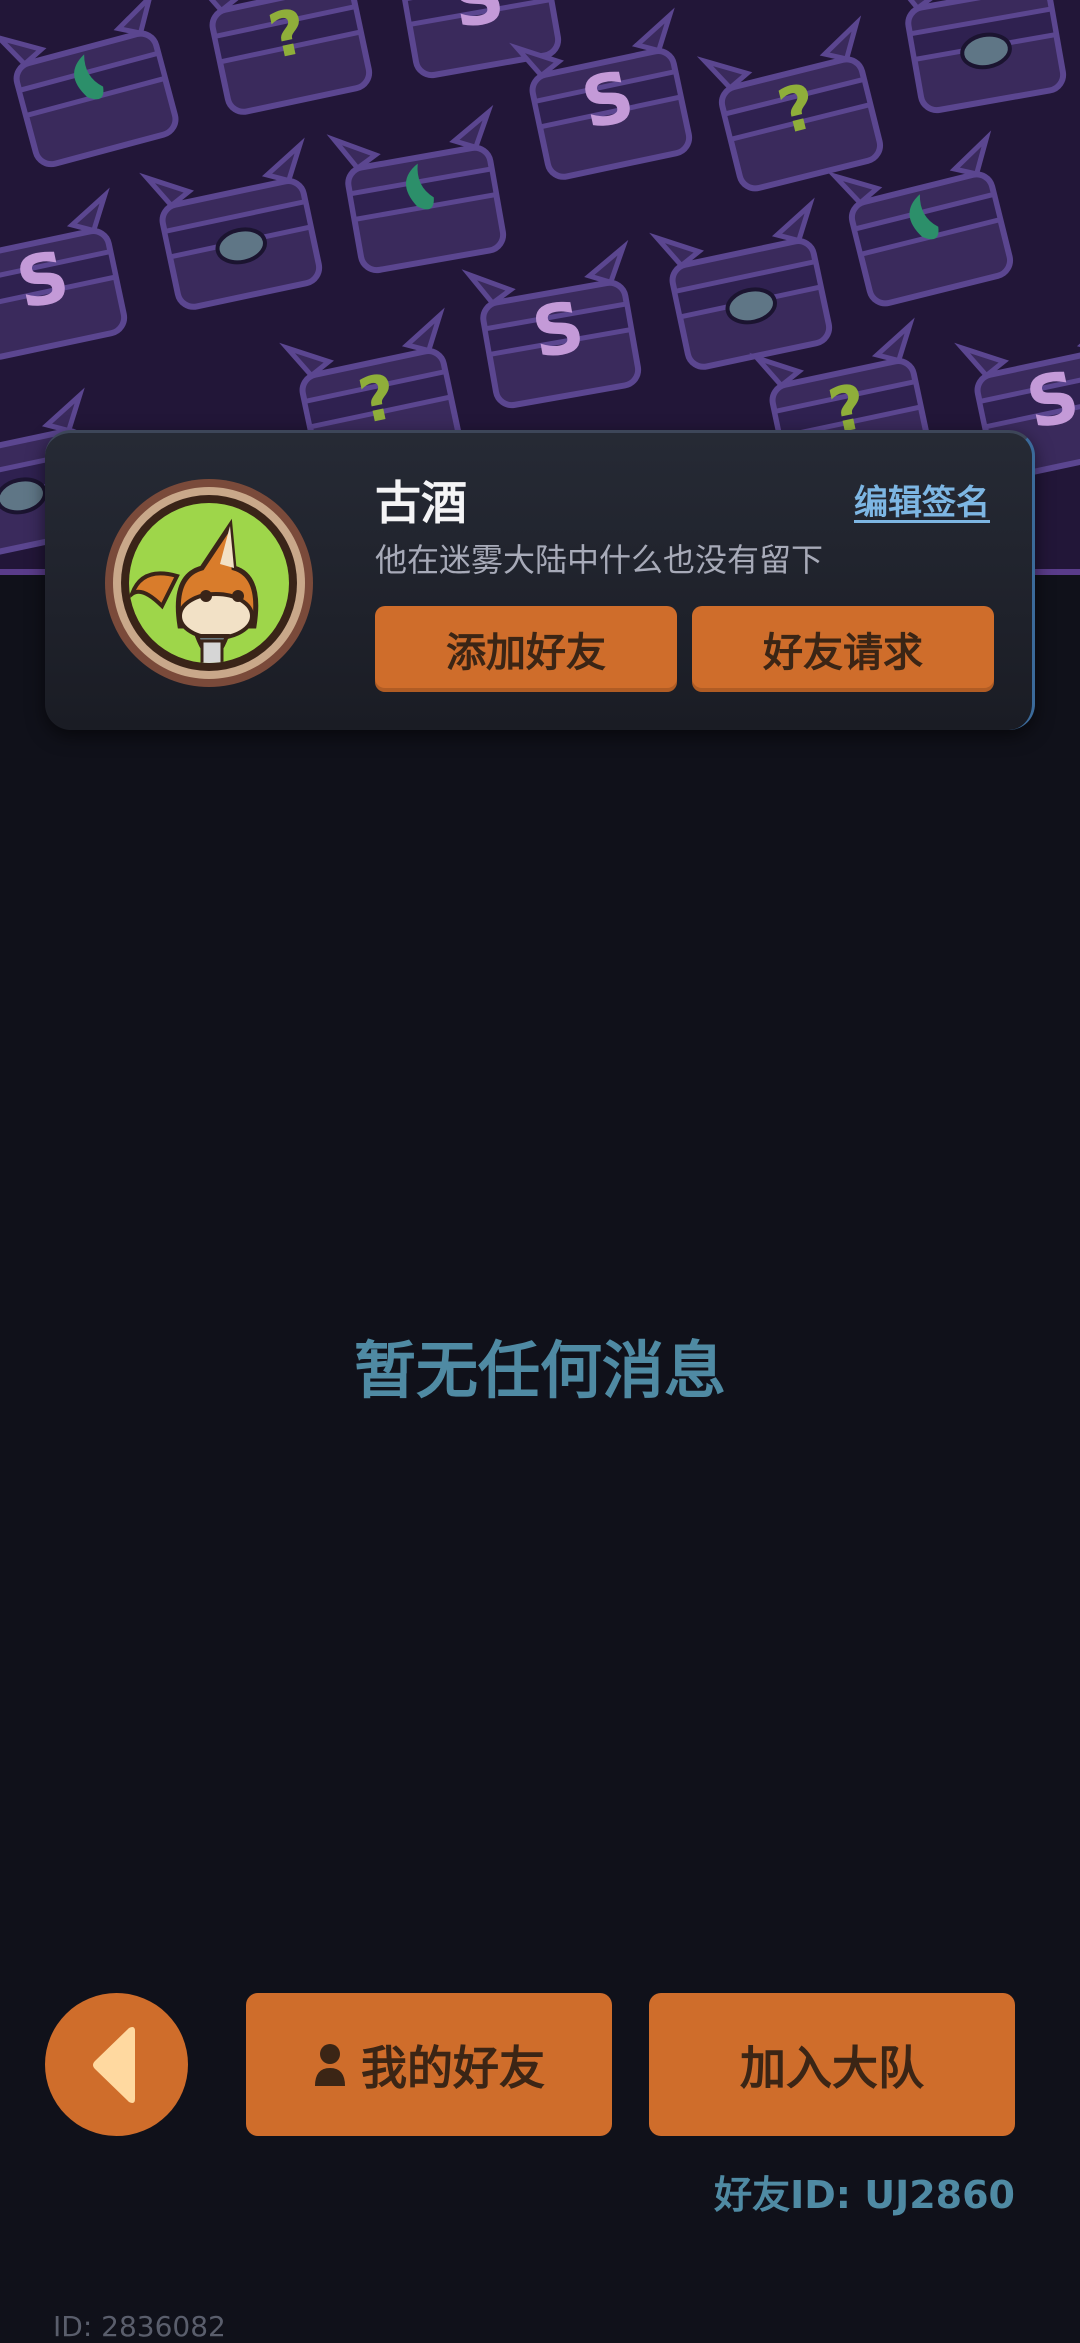 The image size is (1080, 2343). I want to click on triangle-left-icon, so click(113, 2064).